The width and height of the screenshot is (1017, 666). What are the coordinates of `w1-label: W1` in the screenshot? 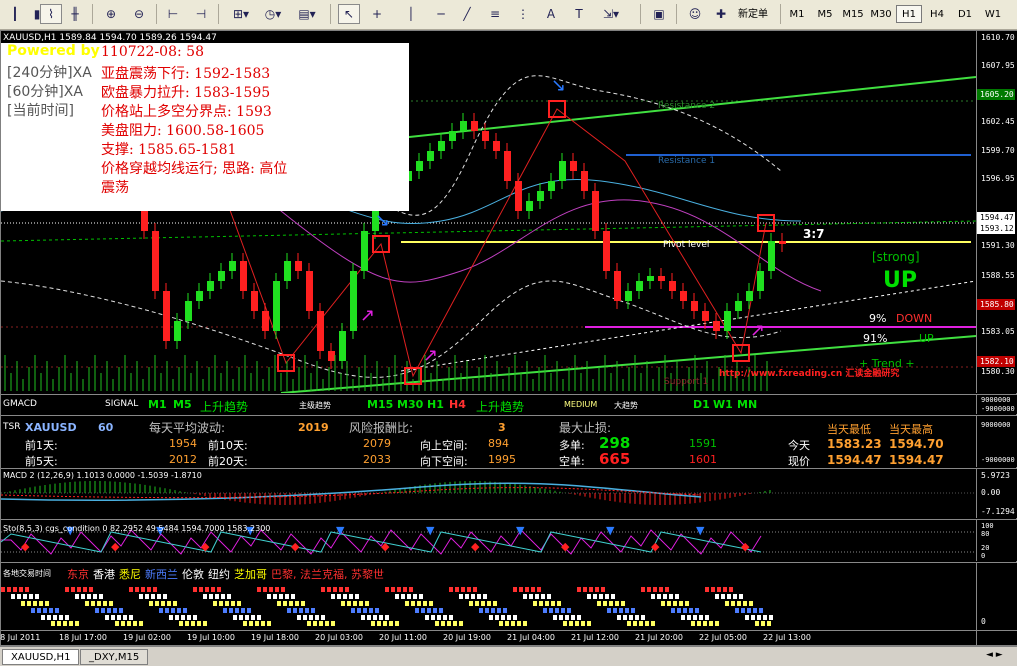 It's located at (723, 404).